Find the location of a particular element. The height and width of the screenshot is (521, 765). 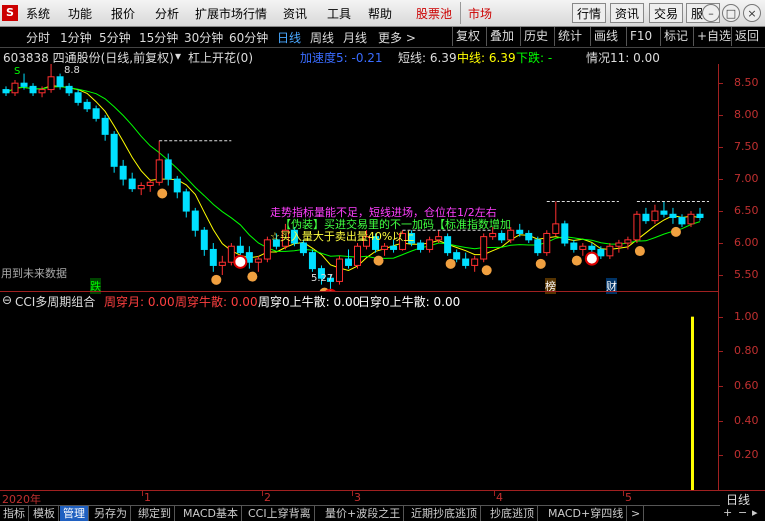

menu-item-2: 报价 is located at coordinates (123, 13).